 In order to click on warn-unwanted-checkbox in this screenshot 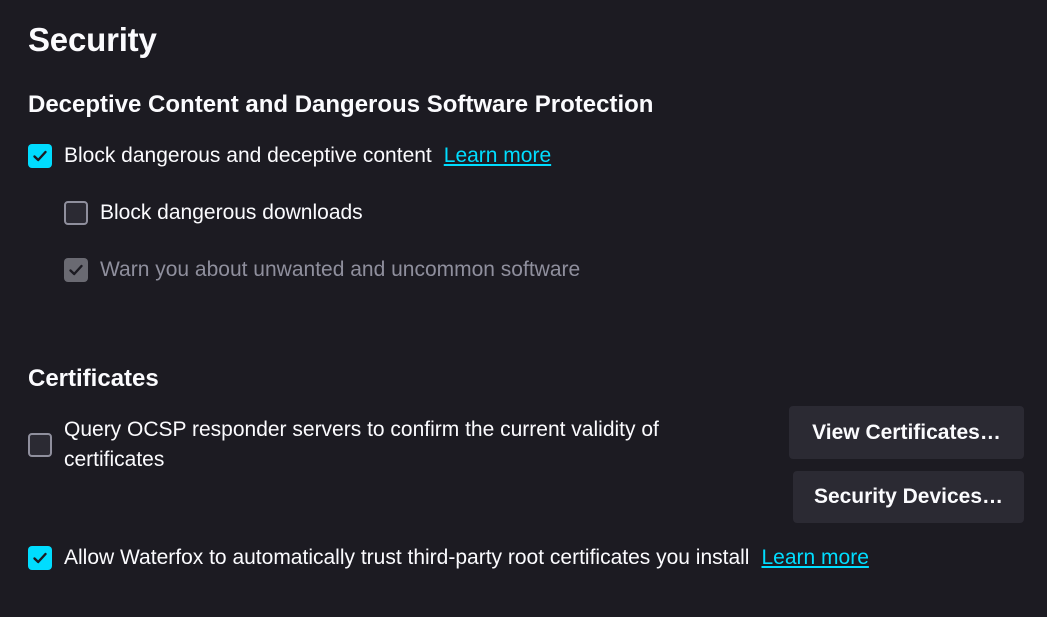, I will do `click(76, 270)`.